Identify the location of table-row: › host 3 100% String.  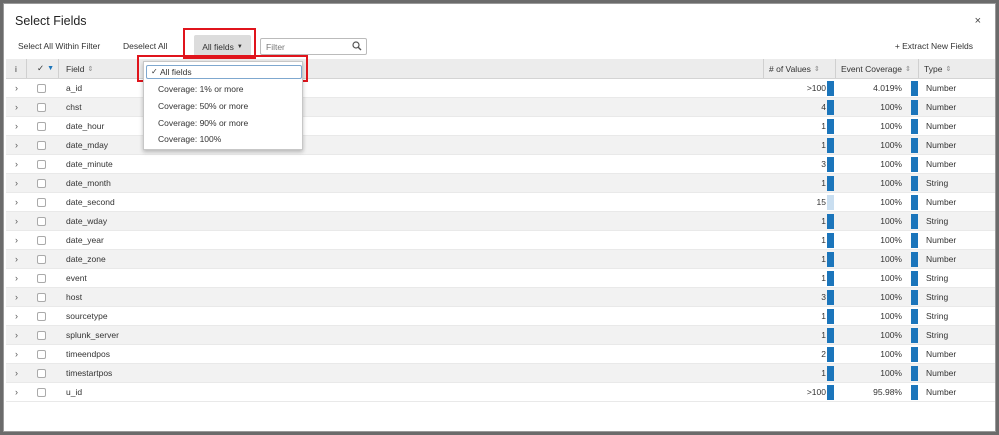
(500, 297).